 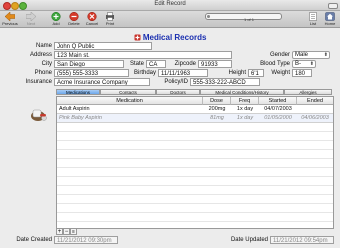 What do you see at coordinates (311, 55) in the screenshot?
I see `gender-select: Male ⬍` at bounding box center [311, 55].